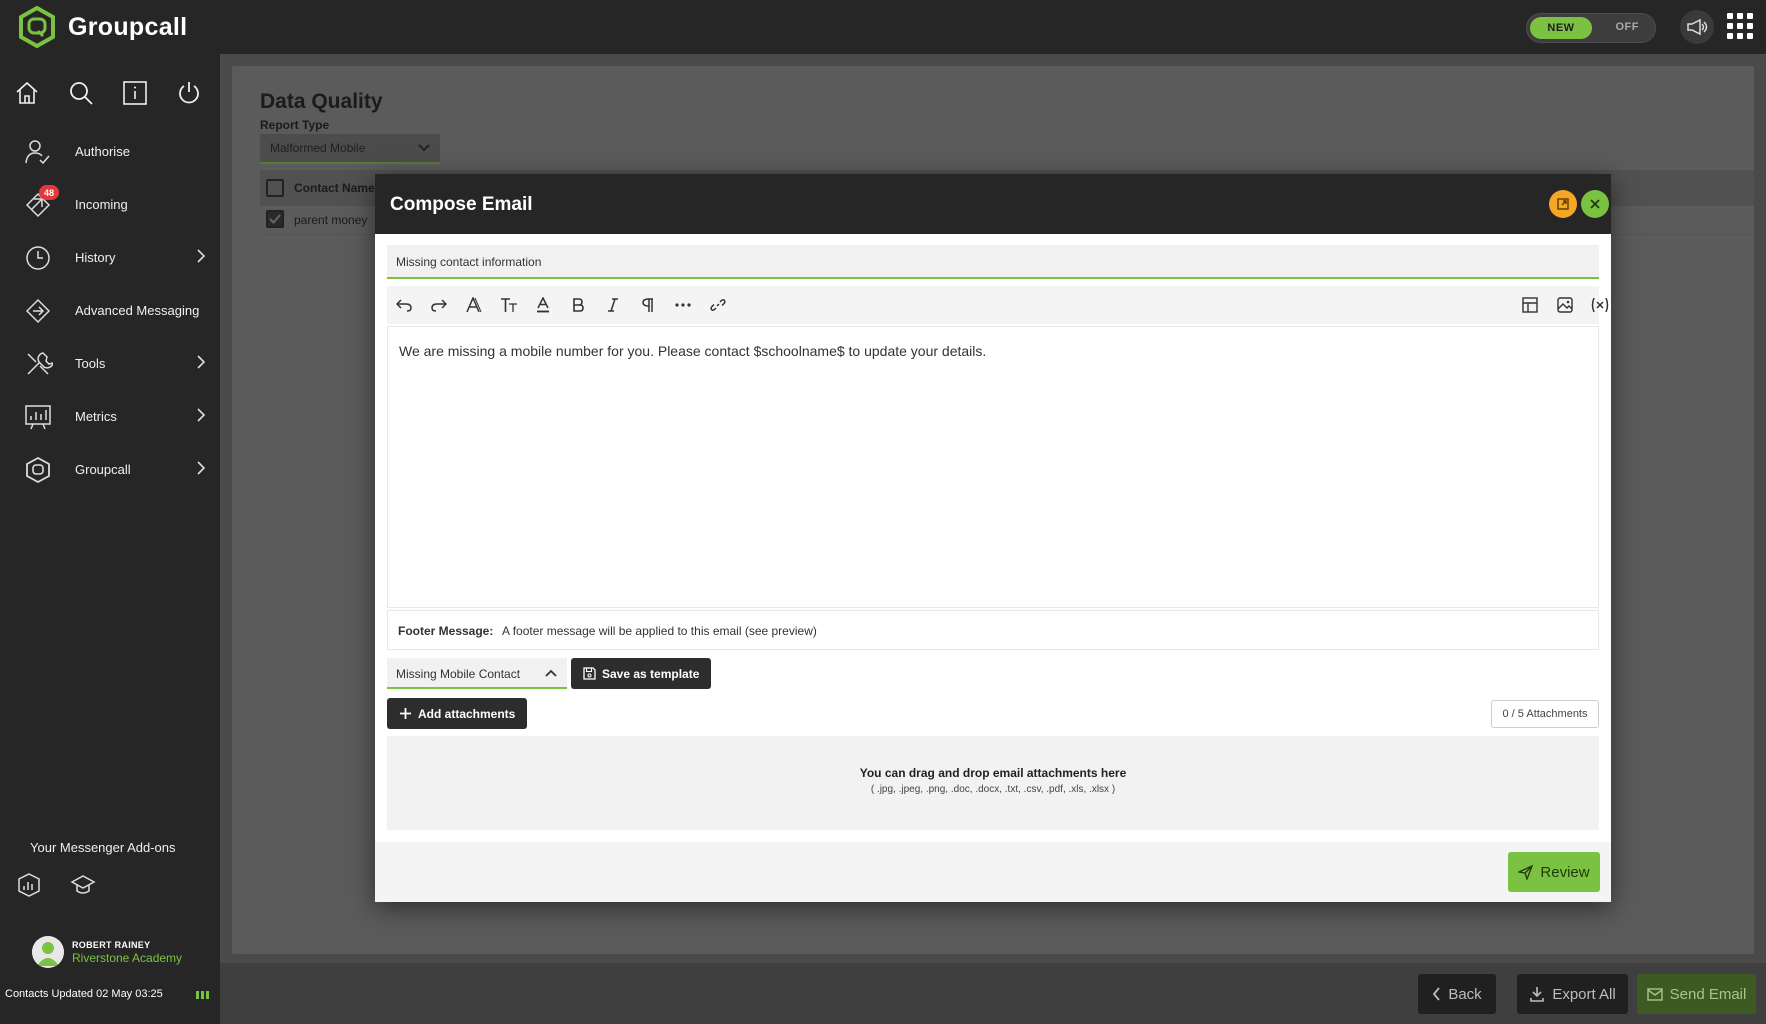 The image size is (1766, 1024). I want to click on addon-analytics-button, so click(43, 885).